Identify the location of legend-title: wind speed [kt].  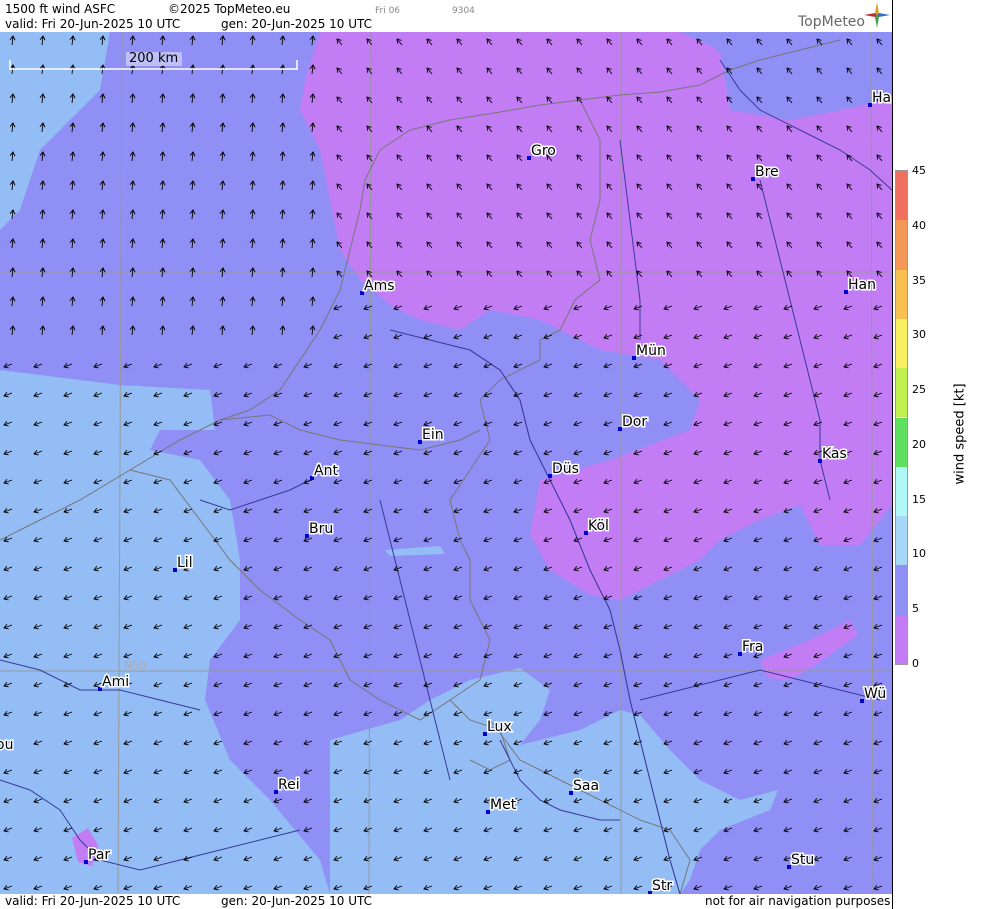
(960, 434).